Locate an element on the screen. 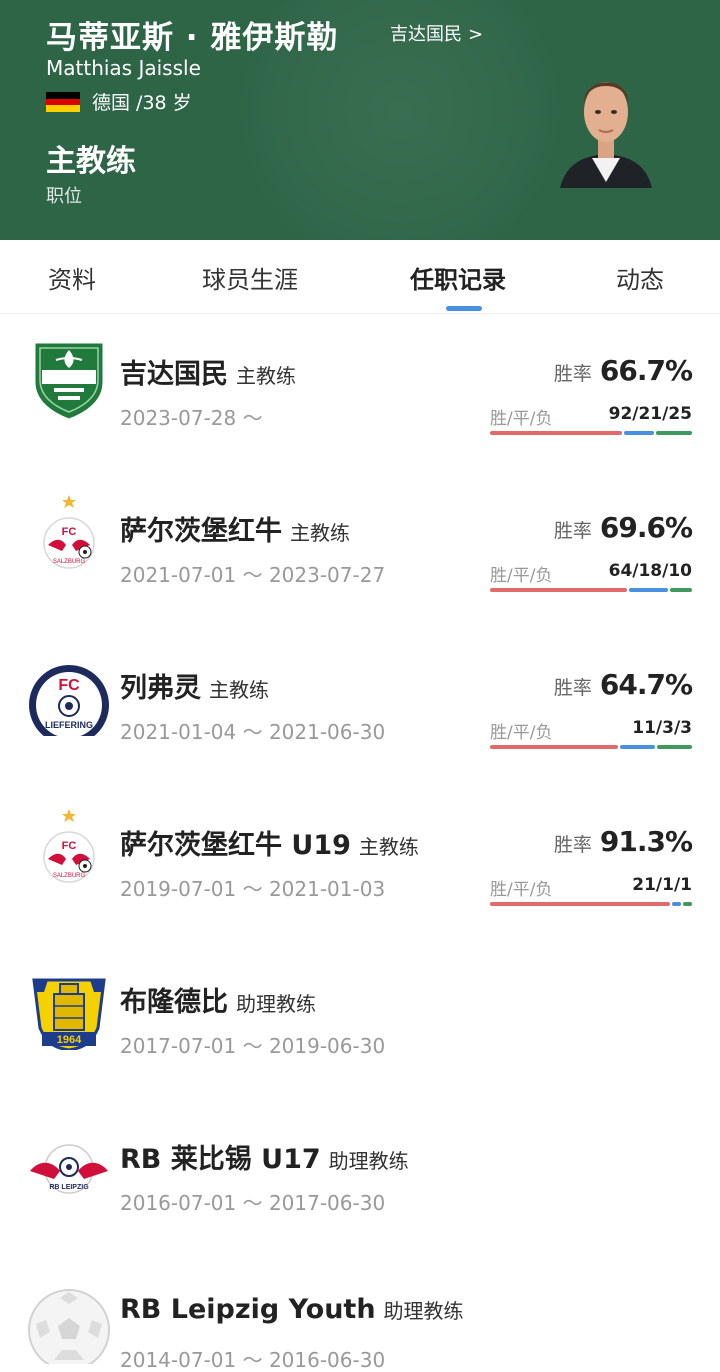 The width and height of the screenshot is (720, 1372). win-rate-value: 64.7% is located at coordinates (646, 684).